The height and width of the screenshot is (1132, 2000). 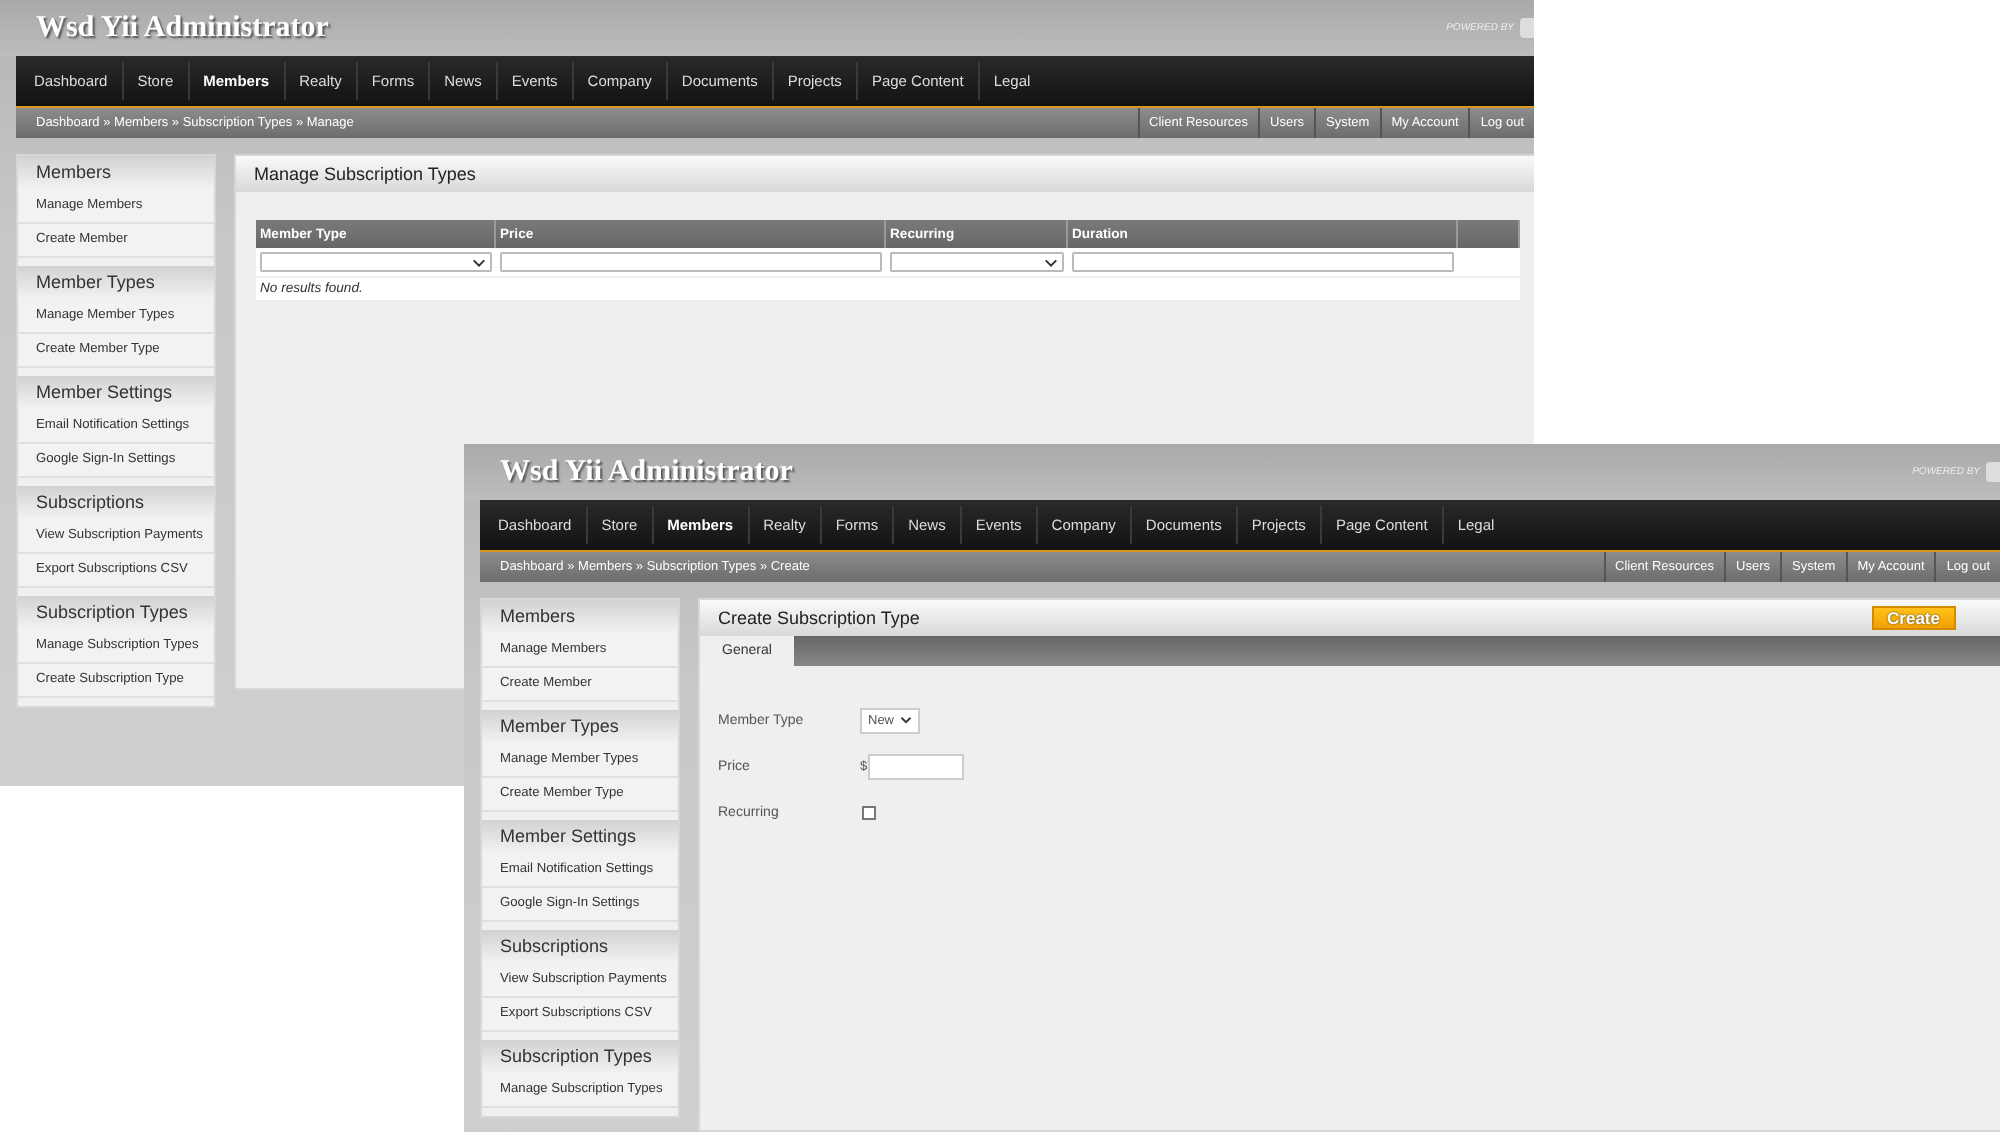 What do you see at coordinates (365, 174) in the screenshot?
I see `panel-title: Manage Subscription Types` at bounding box center [365, 174].